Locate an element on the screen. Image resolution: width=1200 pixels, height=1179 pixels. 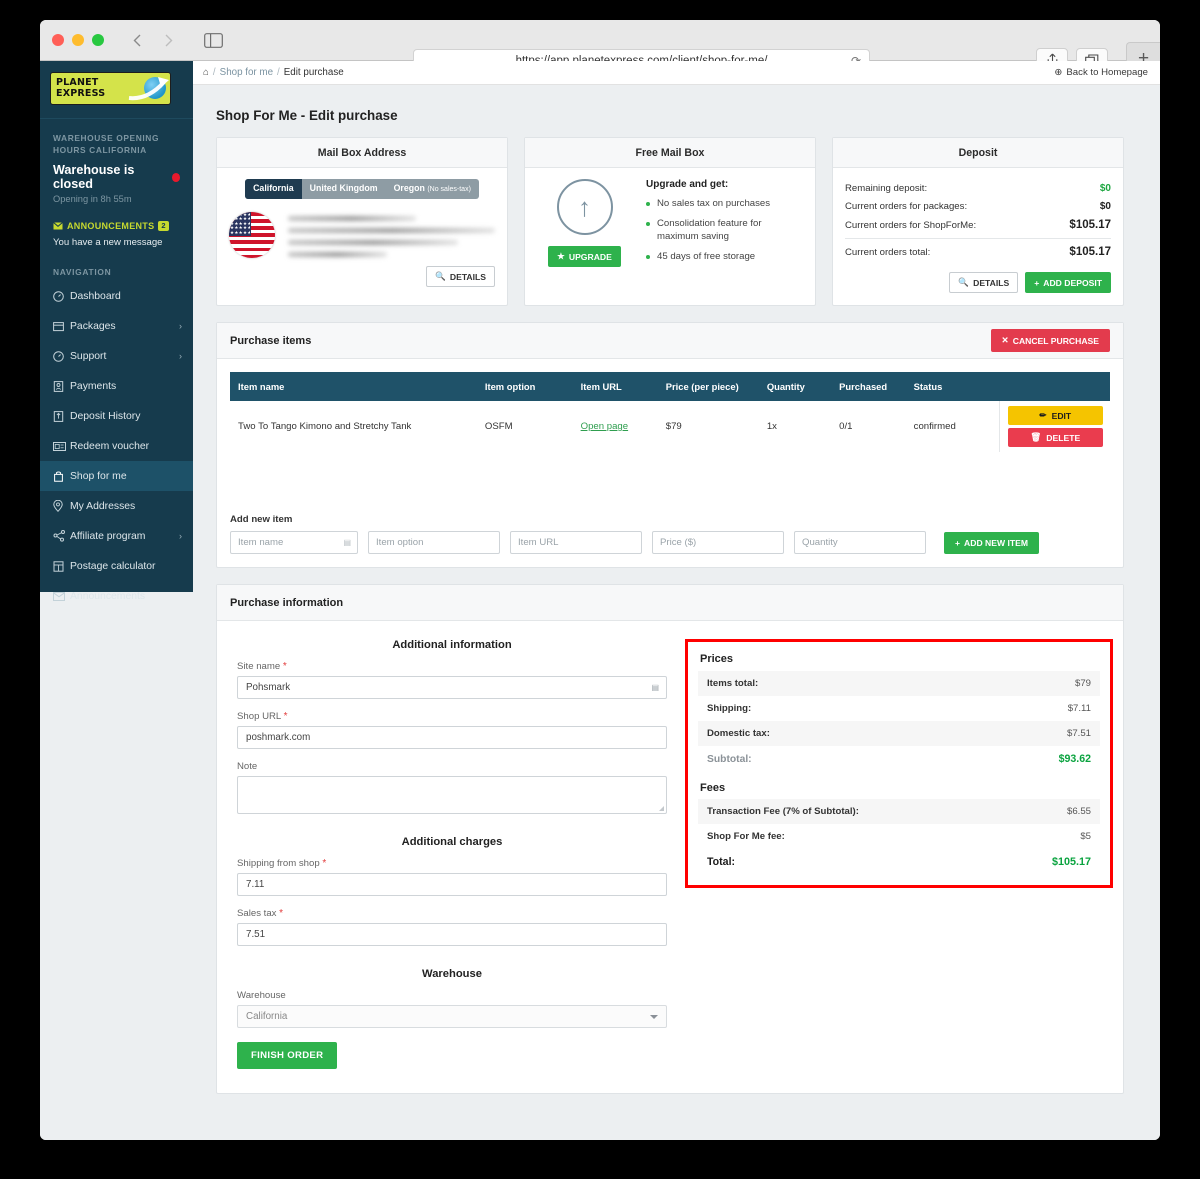
back-to-homepage-link: ⊕ Back to Homepage is located at coordinates (1101, 72).